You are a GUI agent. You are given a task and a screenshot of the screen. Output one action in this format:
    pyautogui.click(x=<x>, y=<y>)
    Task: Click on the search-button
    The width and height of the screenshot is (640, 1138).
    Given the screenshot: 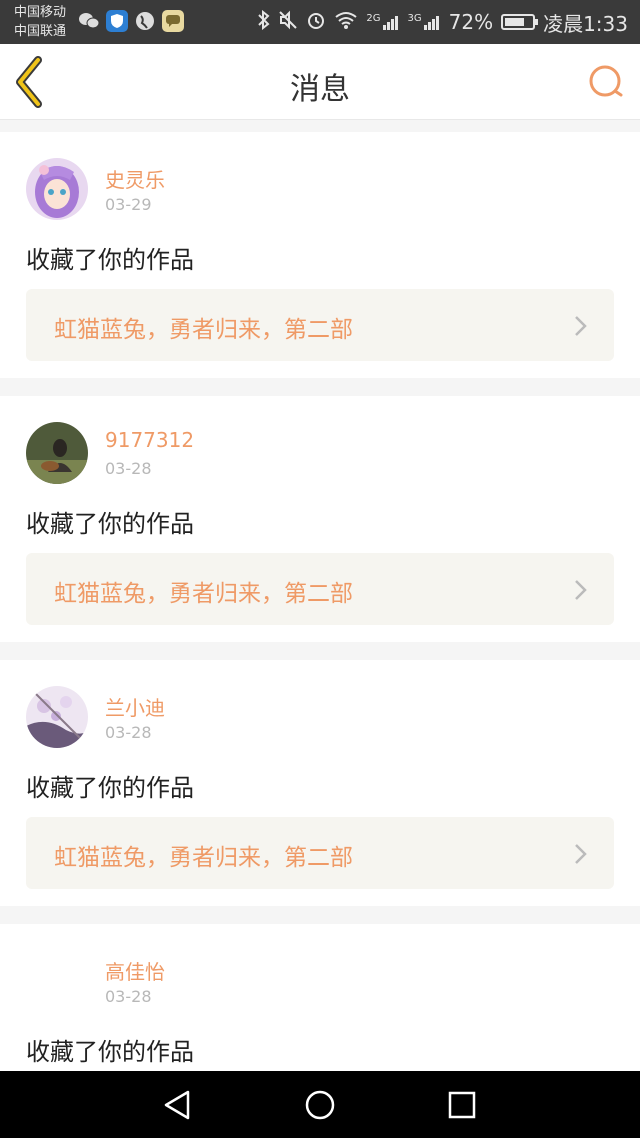 What is the action you would take?
    pyautogui.click(x=606, y=82)
    